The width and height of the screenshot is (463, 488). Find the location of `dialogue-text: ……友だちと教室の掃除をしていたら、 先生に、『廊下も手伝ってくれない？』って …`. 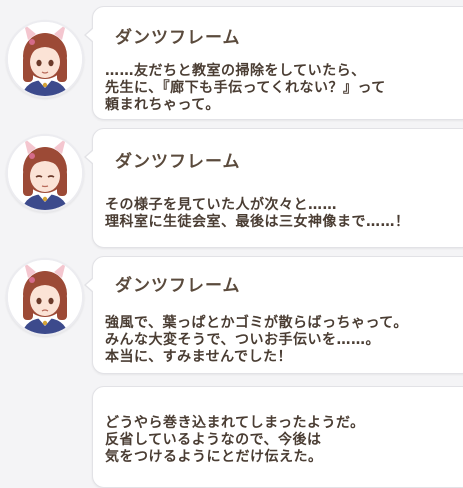

dialogue-text: ……友だちと教室の掃除をしていたら、 先生に、『廊下も手伝ってくれない？』って … is located at coordinates (245, 88).